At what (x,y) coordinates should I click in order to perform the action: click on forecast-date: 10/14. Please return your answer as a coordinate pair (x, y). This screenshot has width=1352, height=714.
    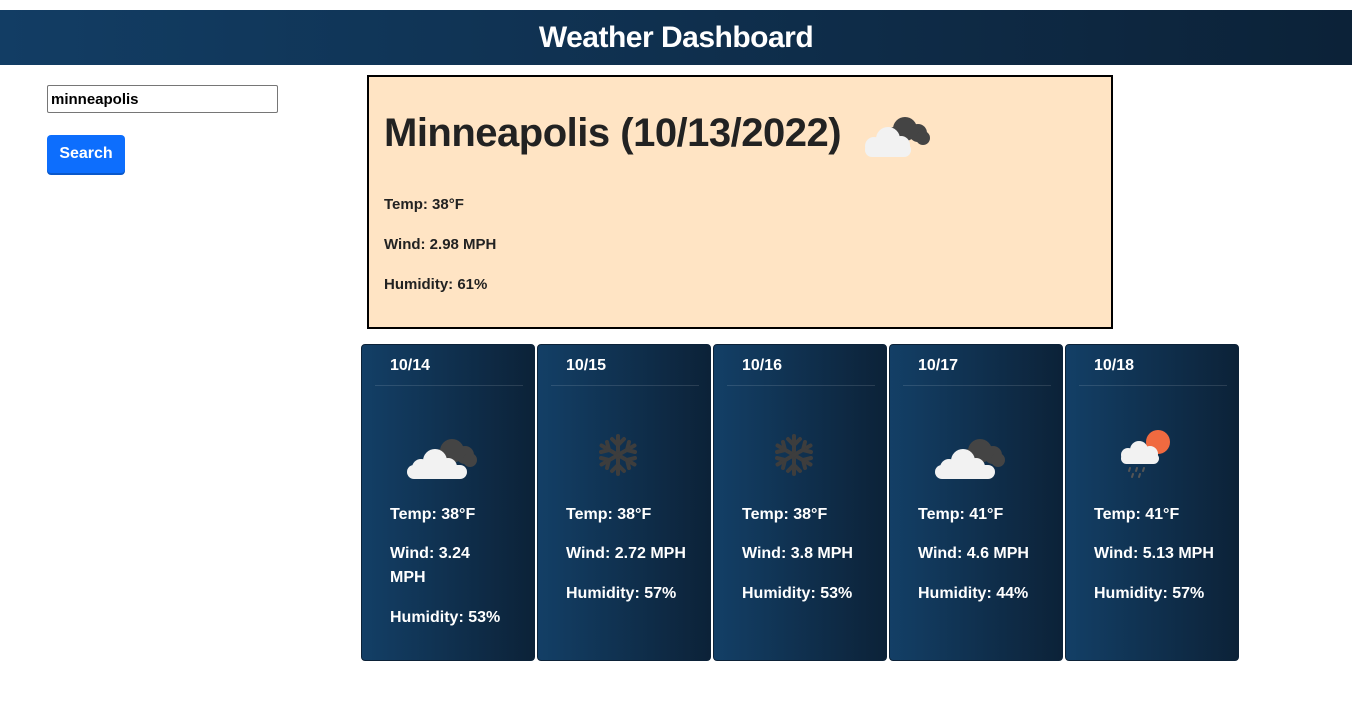
    Looking at the image, I should click on (449, 365).